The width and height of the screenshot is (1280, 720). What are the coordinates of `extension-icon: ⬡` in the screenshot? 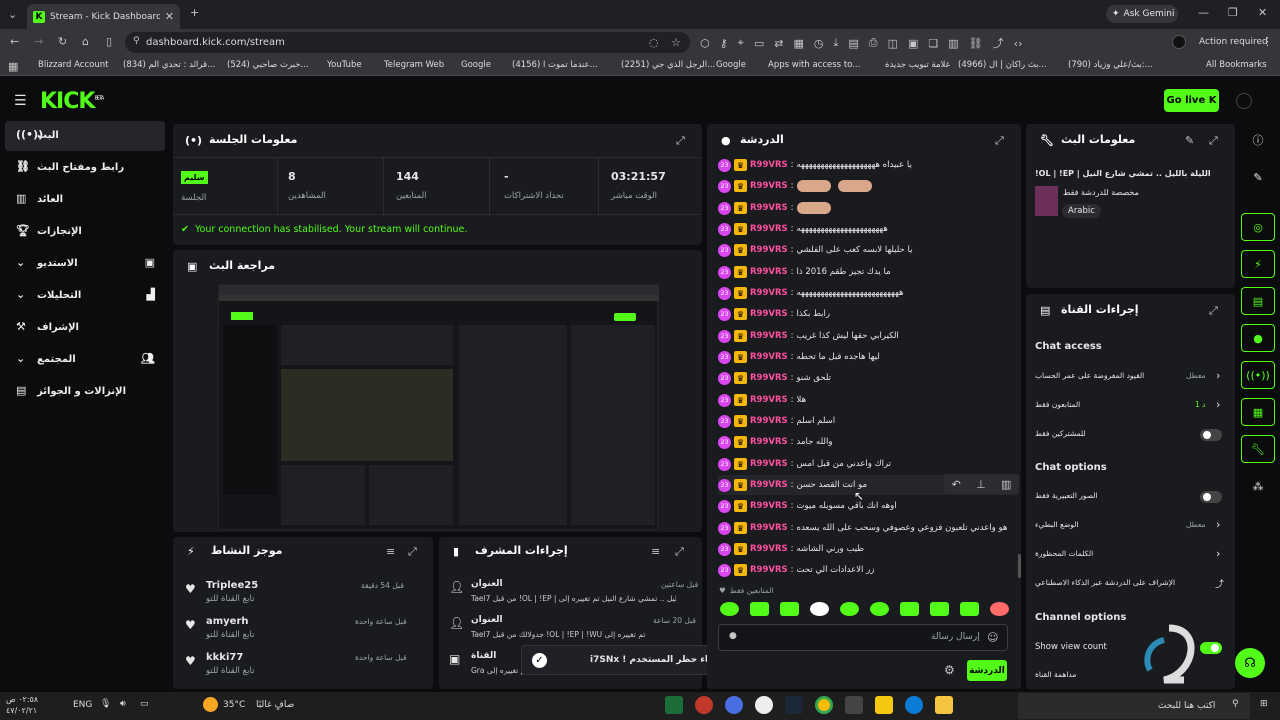 It's located at (705, 43).